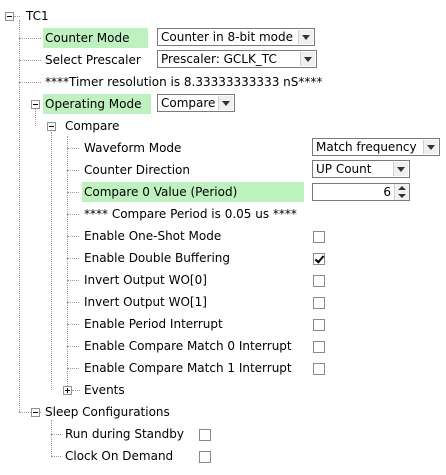 The width and height of the screenshot is (446, 475). Describe the element at coordinates (133, 148) in the screenshot. I see `waveform-mode-label: Waveform Mode` at that location.